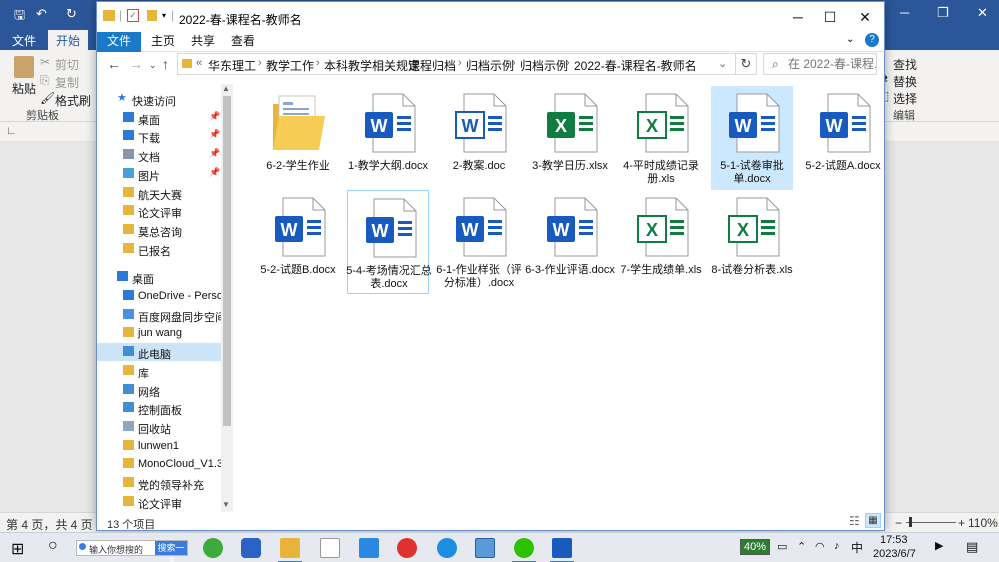 This screenshot has height=562, width=999. Describe the element at coordinates (159, 155) in the screenshot. I see `nav-item: 文档 📌` at that location.